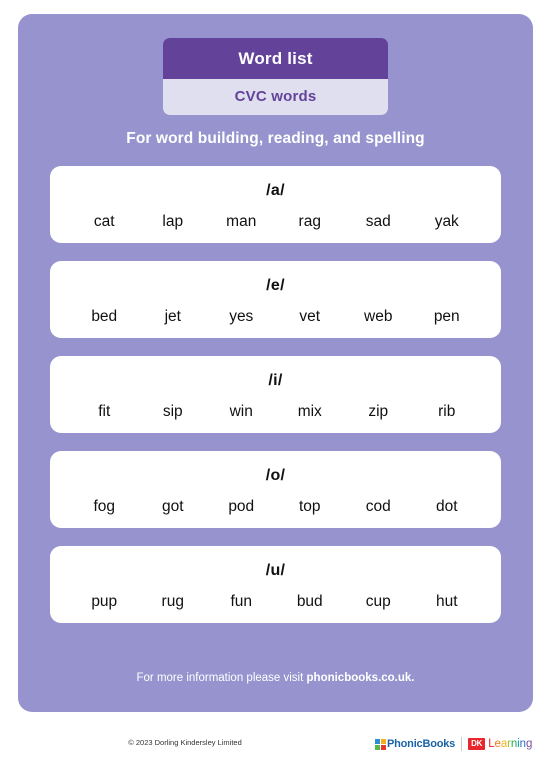  I want to click on word-item: fit, so click(104, 411).